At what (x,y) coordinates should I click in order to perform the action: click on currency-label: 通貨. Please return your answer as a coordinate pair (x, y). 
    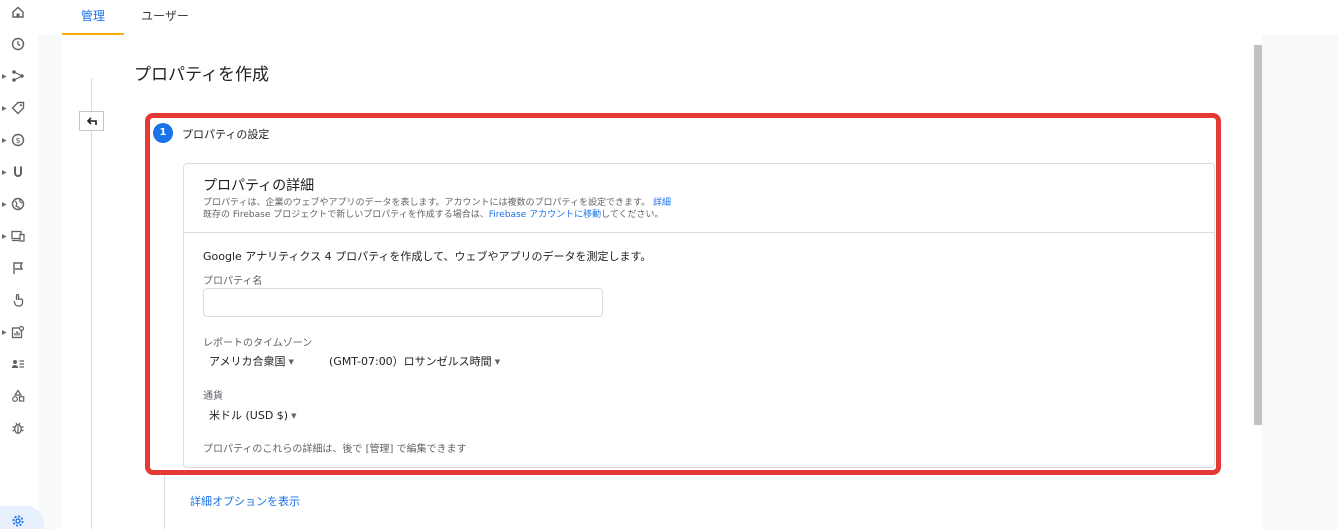
    Looking at the image, I should click on (213, 396).